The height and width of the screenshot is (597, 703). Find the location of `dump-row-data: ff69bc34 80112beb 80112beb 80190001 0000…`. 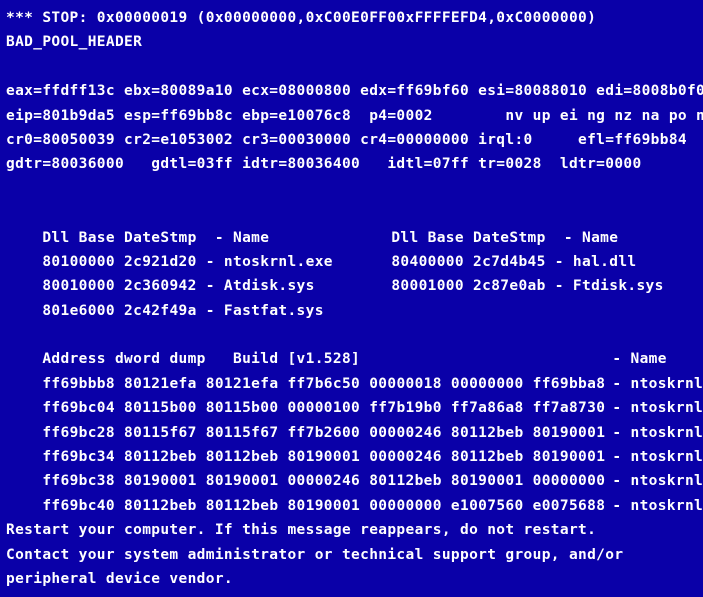

dump-row-data: ff69bc34 80112beb 80112beb 80190001 0000… is located at coordinates (324, 457).